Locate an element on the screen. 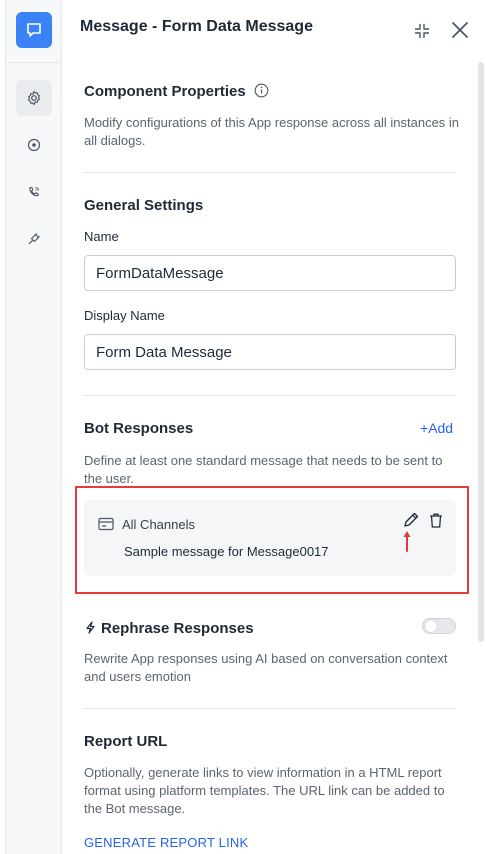  target-icon is located at coordinates (34, 145).